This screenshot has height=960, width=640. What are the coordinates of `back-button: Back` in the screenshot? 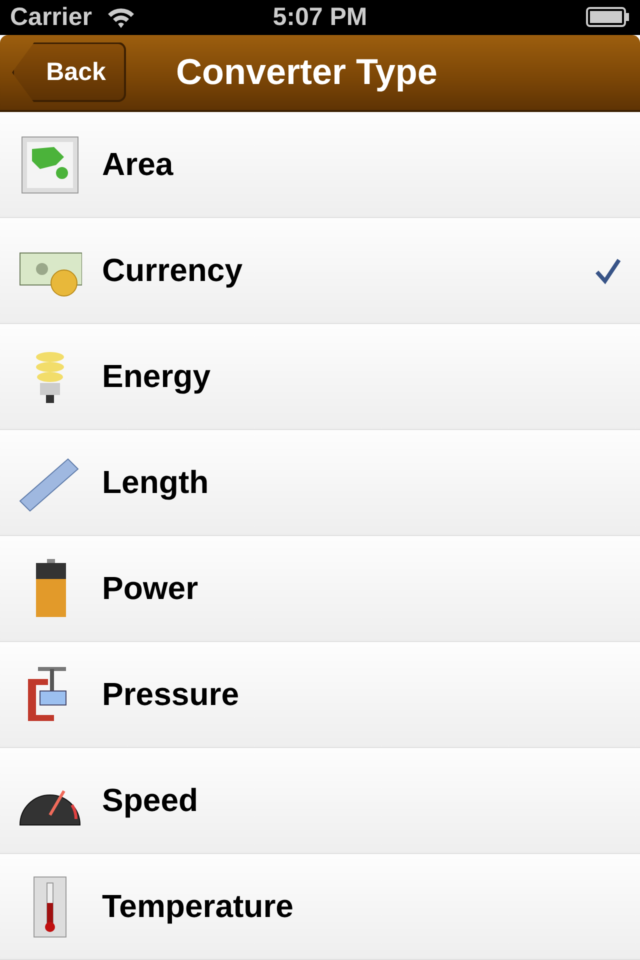 It's located at (69, 72).